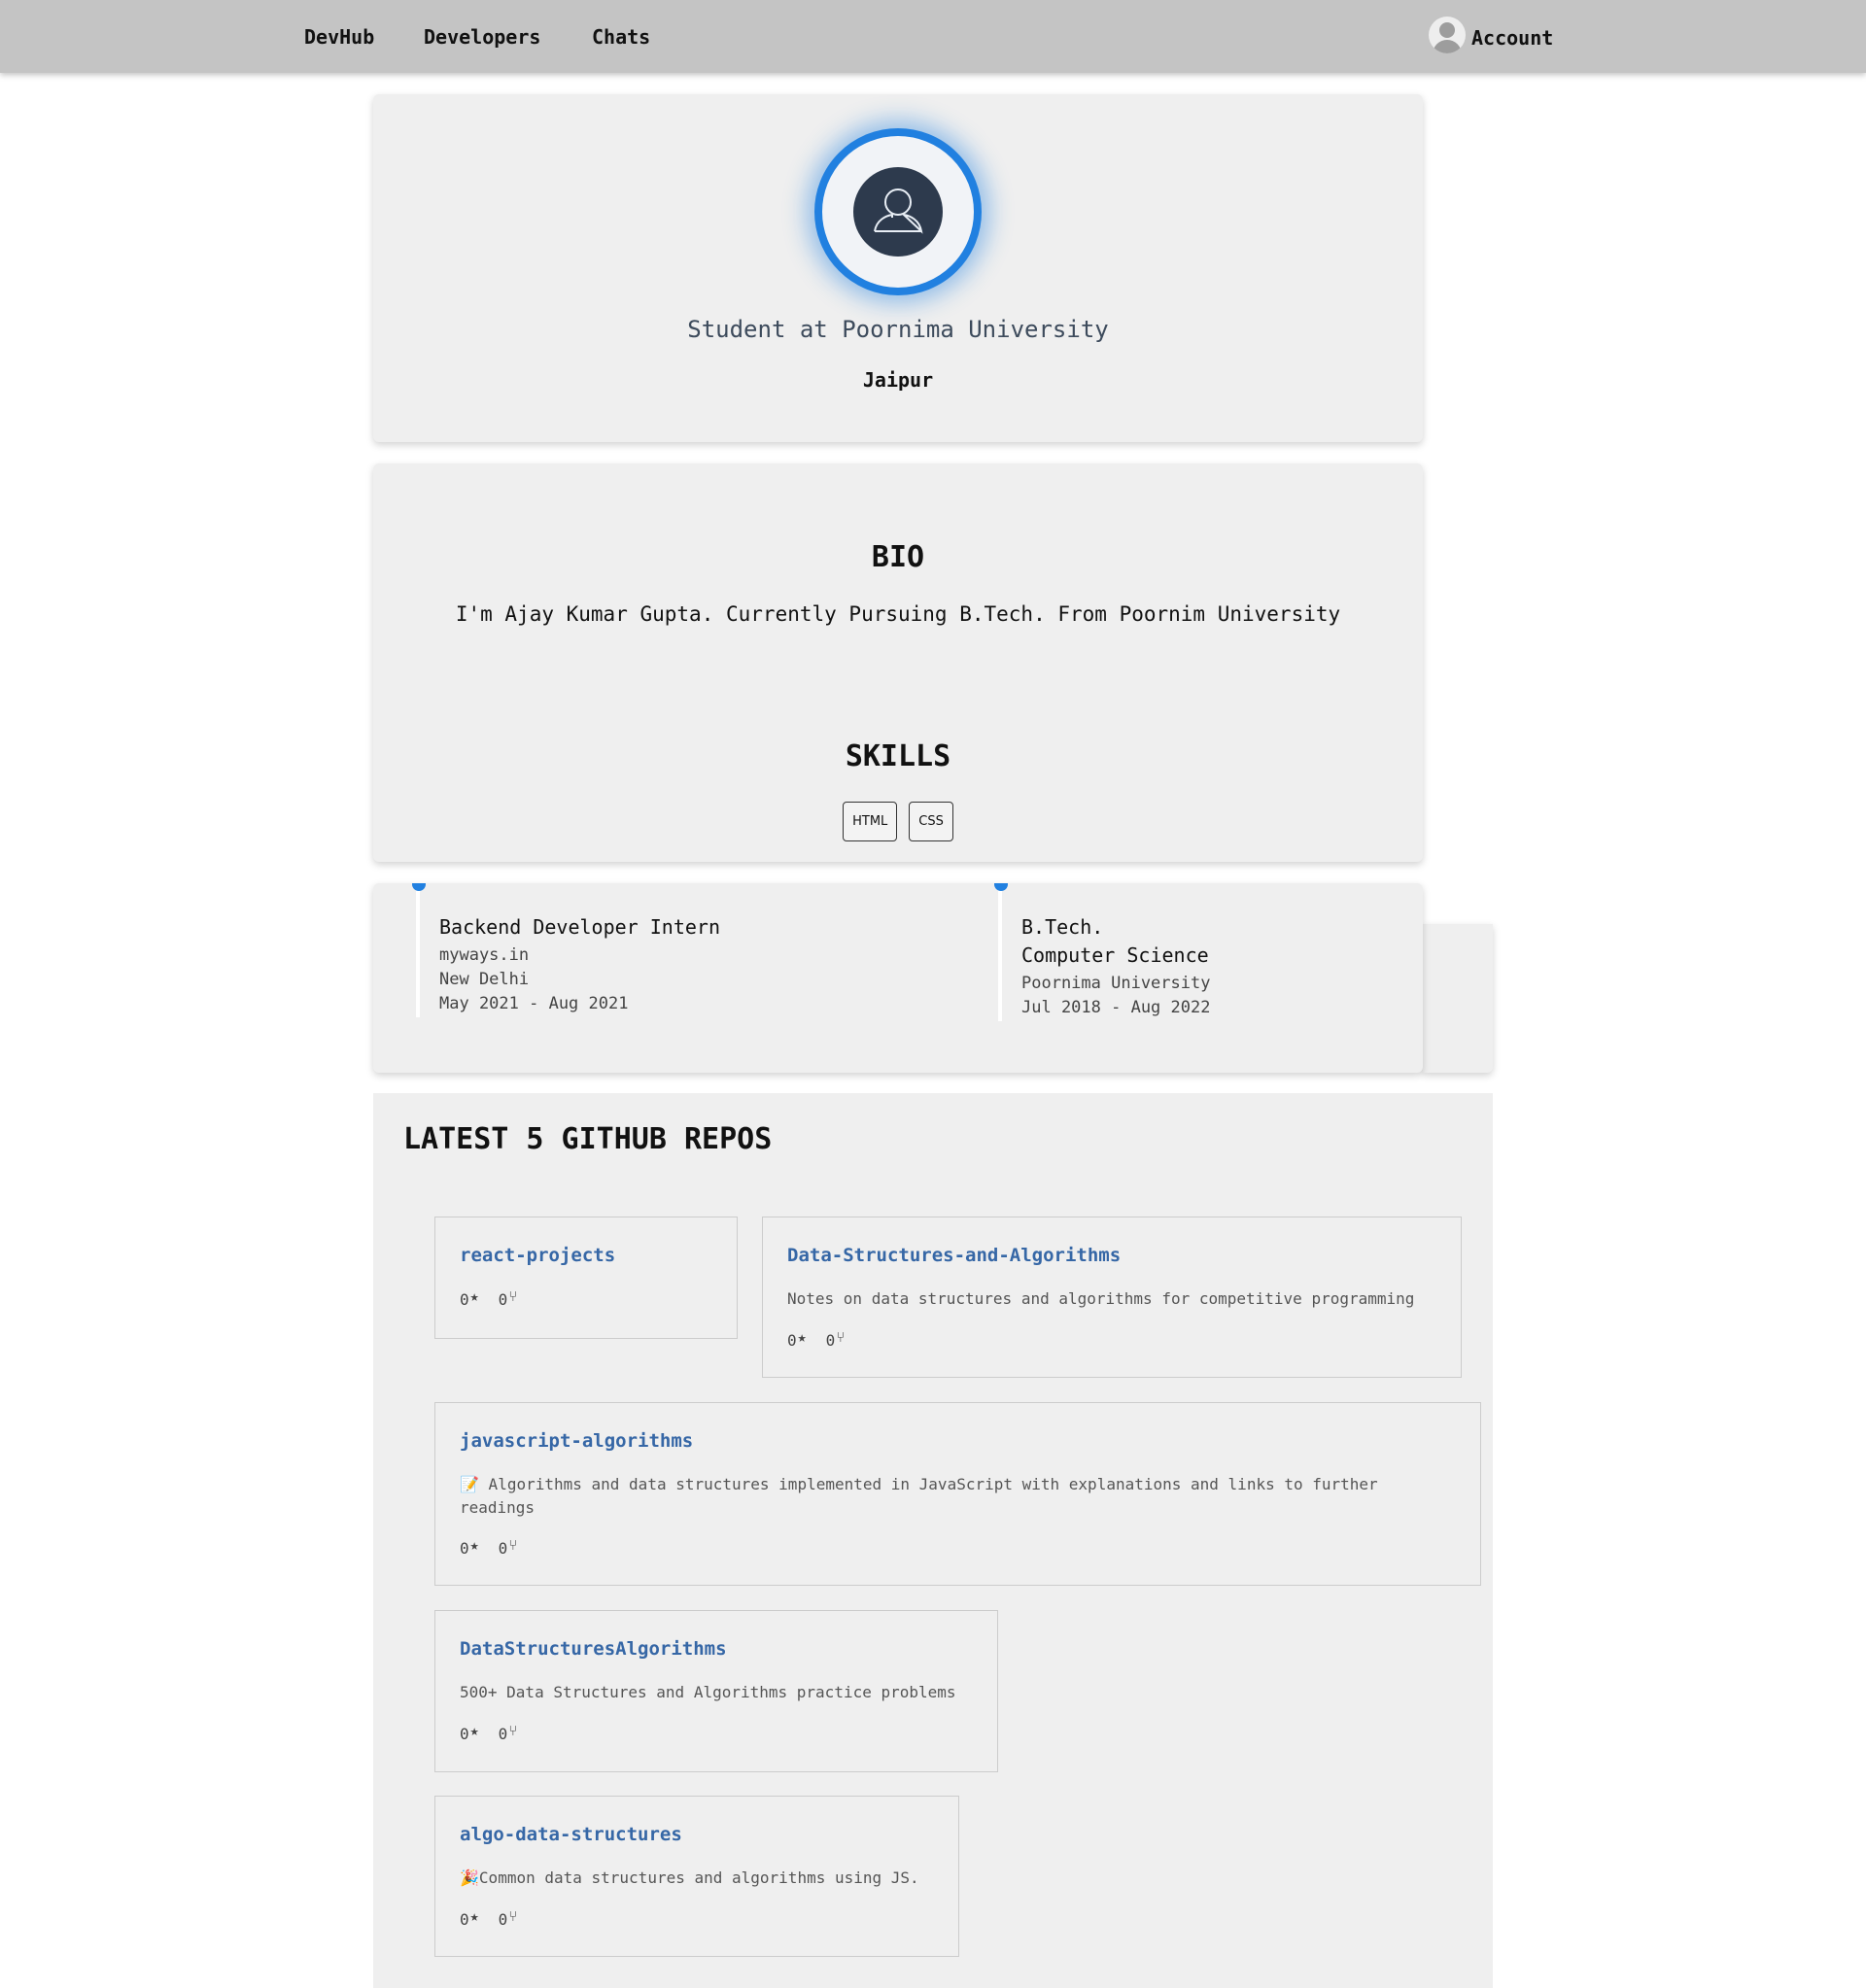  What do you see at coordinates (1447, 35) in the screenshot?
I see `account-avatar-icon` at bounding box center [1447, 35].